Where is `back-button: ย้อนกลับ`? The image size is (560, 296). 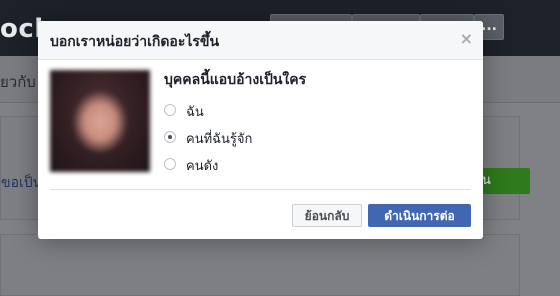
back-button: ย้อนกลับ is located at coordinates (327, 215).